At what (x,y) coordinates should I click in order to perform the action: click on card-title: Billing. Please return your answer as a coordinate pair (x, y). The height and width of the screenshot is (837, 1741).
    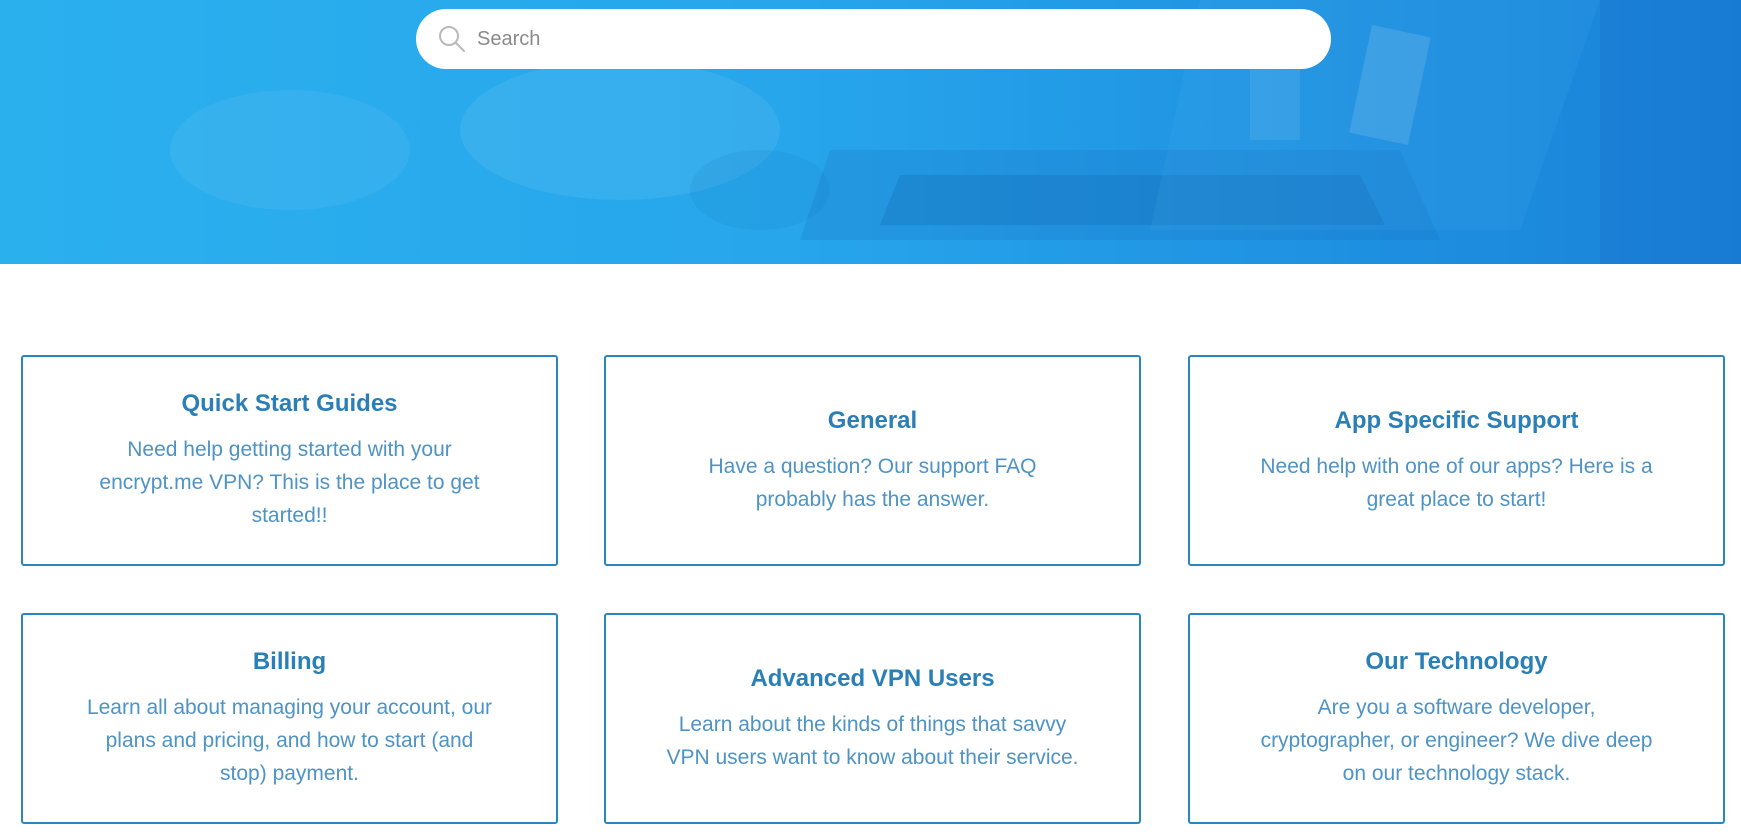
    Looking at the image, I should click on (289, 662).